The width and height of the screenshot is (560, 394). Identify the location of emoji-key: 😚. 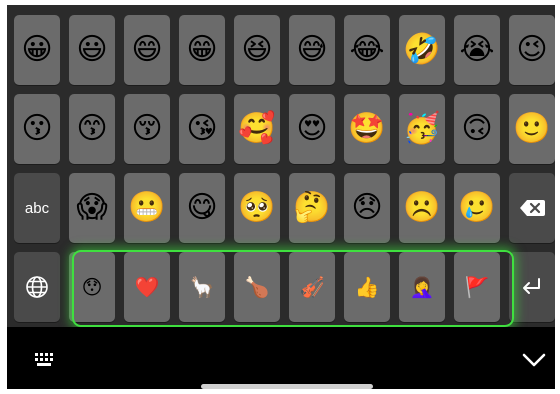
(147, 129).